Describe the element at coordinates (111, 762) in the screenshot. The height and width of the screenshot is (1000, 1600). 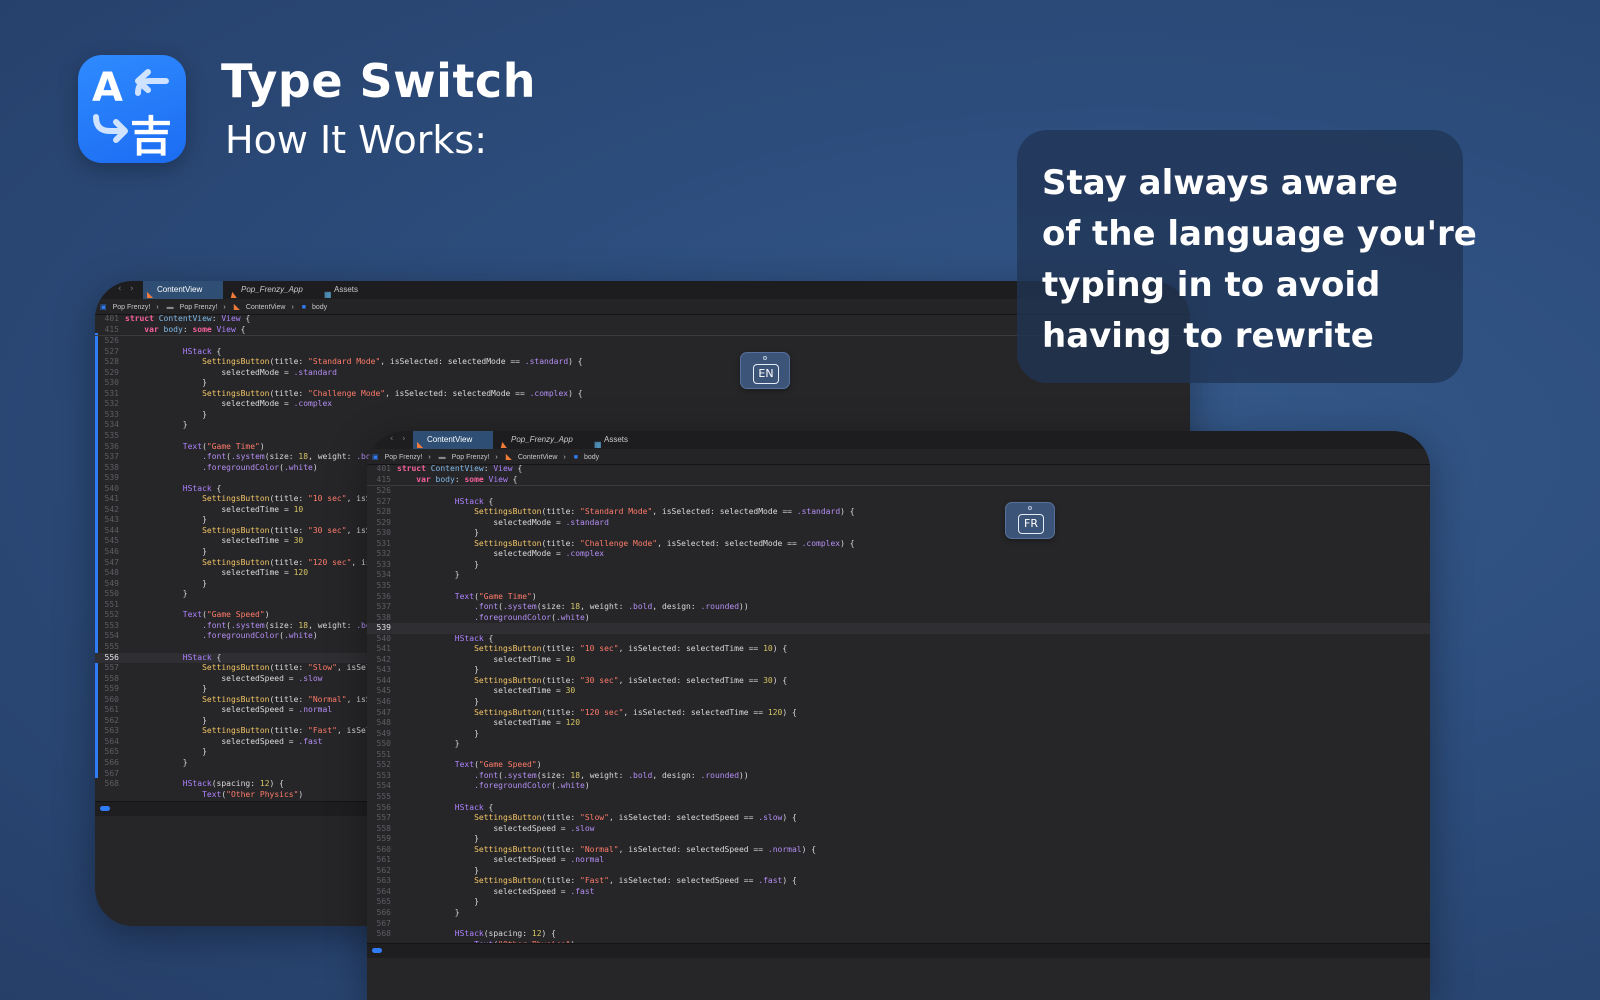
I see `line-number: 566` at that location.